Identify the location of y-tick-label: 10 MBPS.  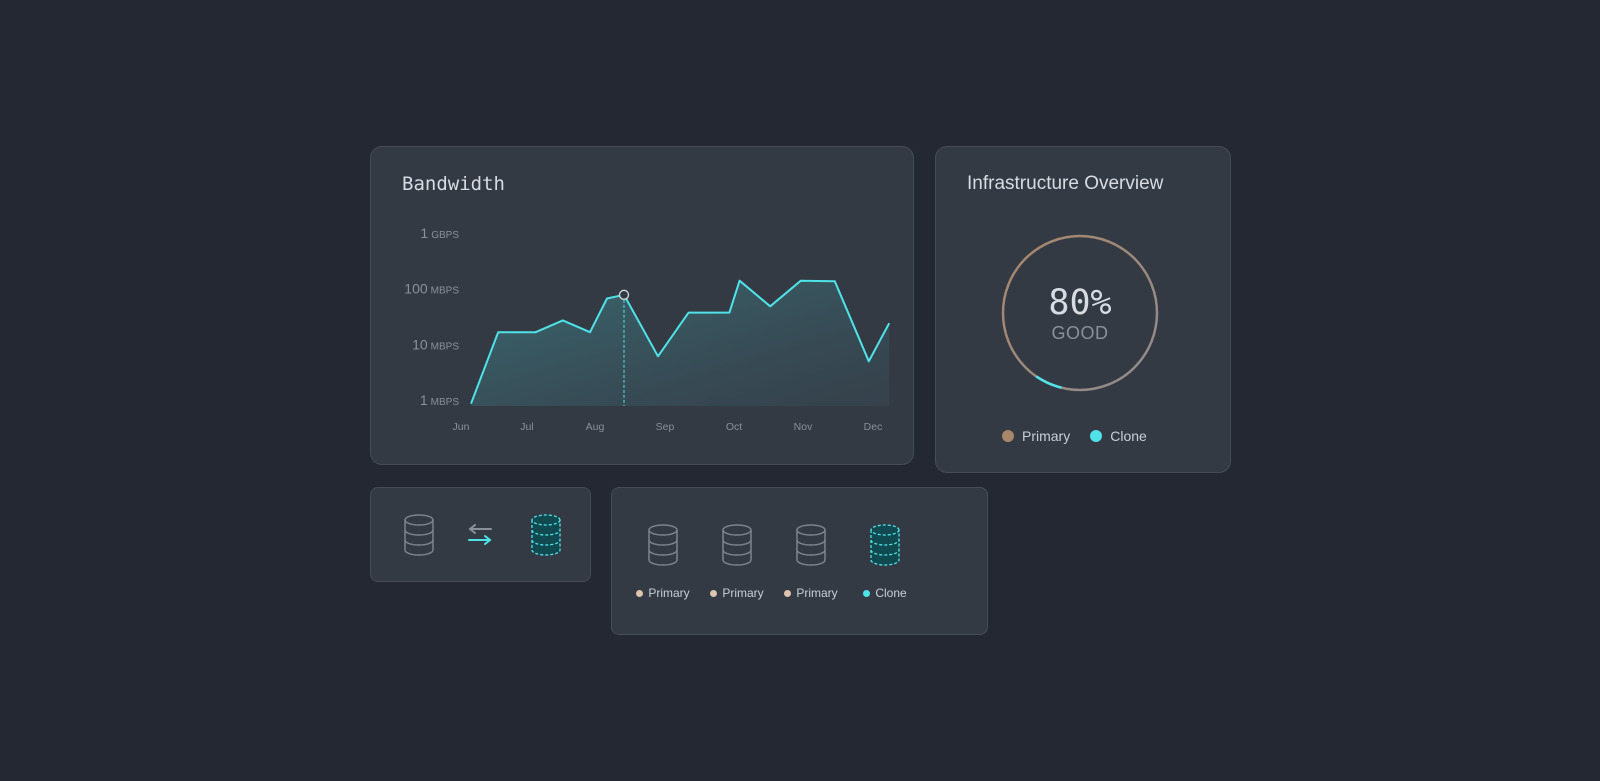
(435, 344).